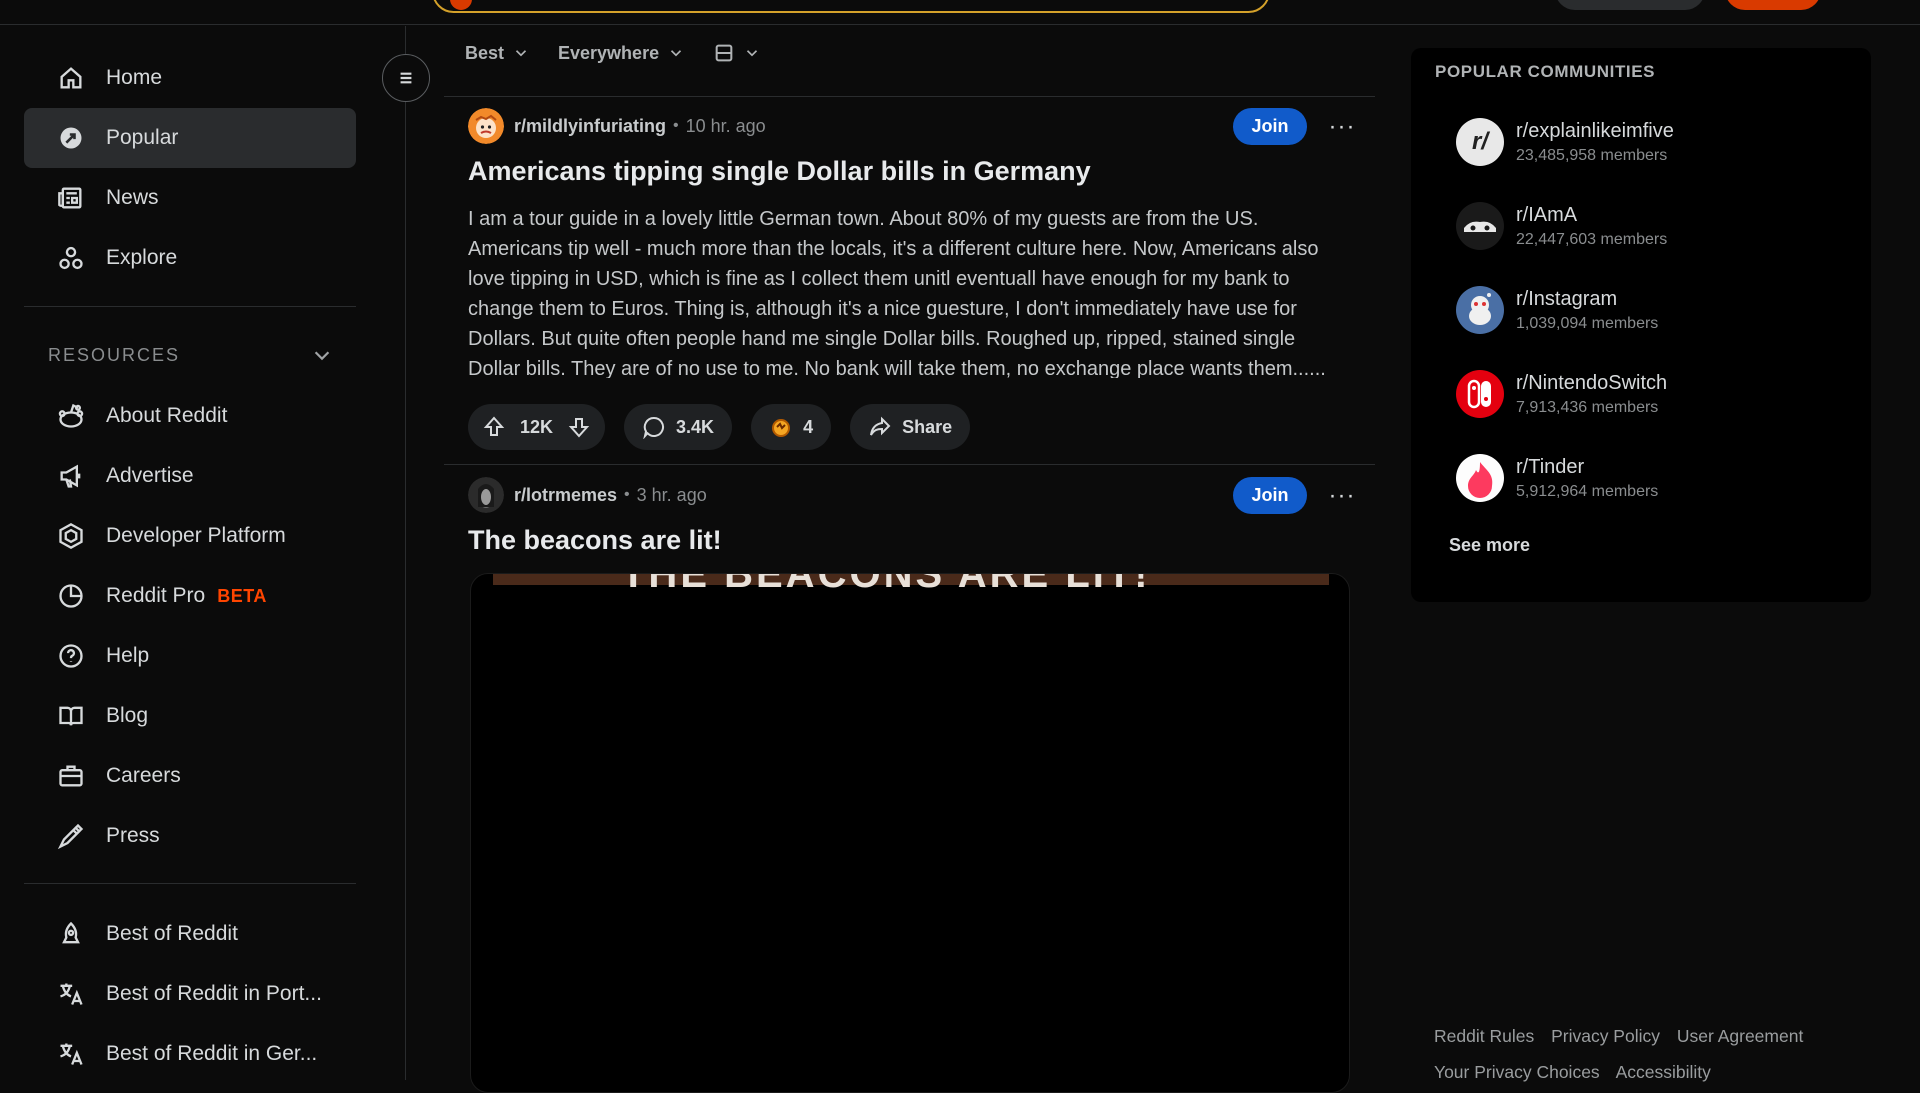 The image size is (1920, 1093). Describe the element at coordinates (1740, 1036) in the screenshot. I see `footer-link-user-agreement: User Agreement` at that location.